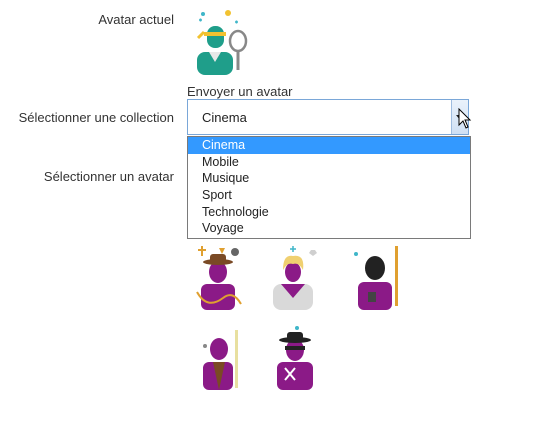 The image size is (540, 438). I want to click on option-sport: Sport, so click(329, 195).